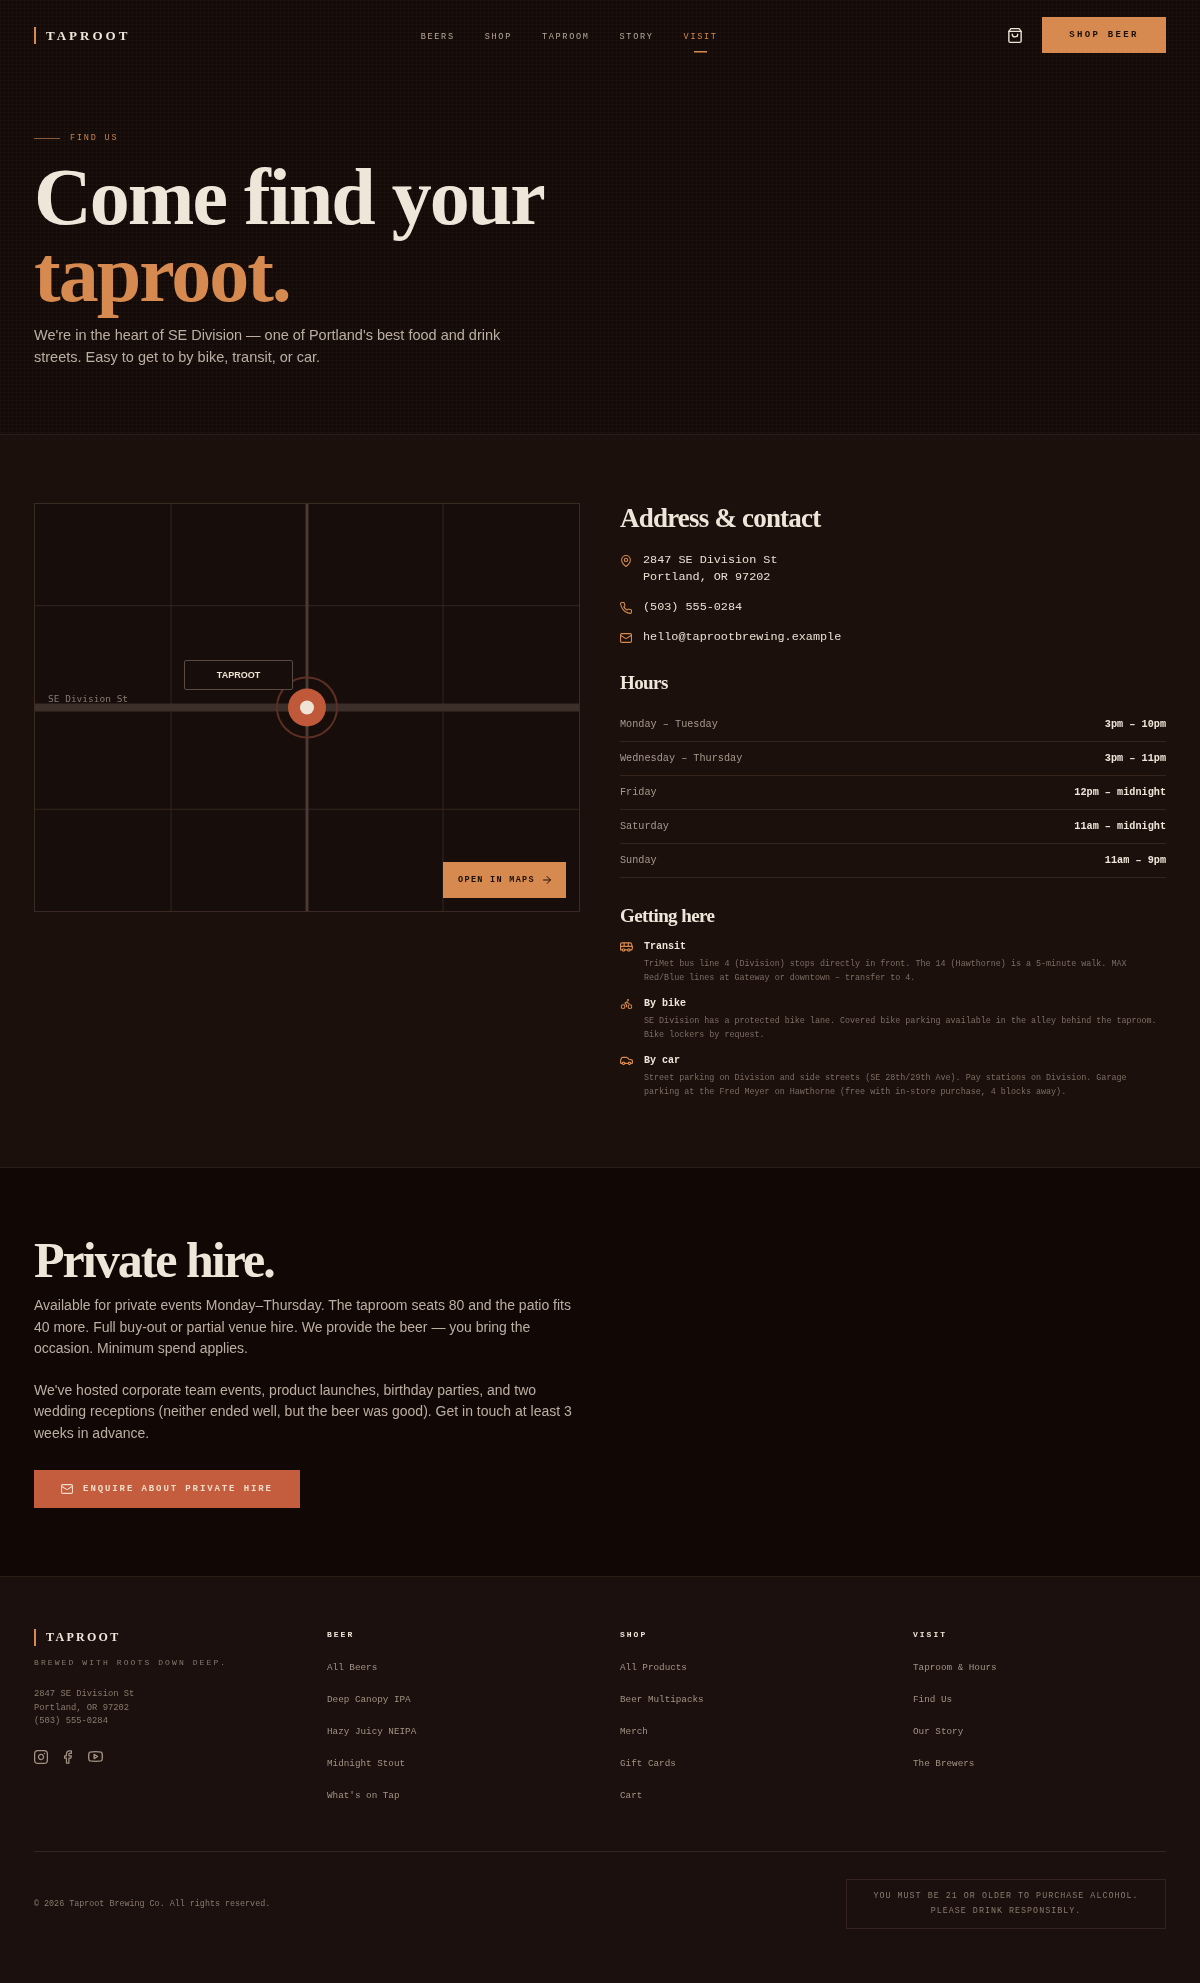  I want to click on column-heading: SHOP, so click(634, 1635).